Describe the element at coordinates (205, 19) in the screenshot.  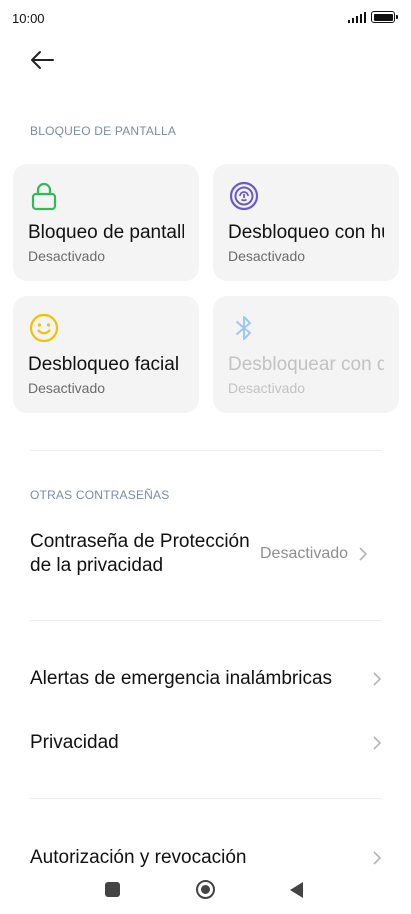
I see `status-bar: 10:00` at that location.